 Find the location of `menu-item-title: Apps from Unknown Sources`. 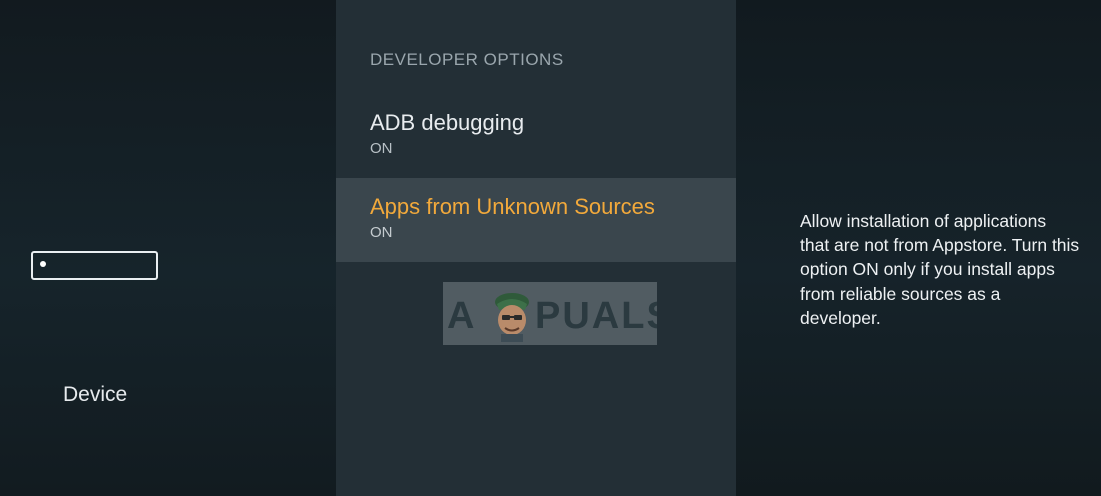

menu-item-title: Apps from Unknown Sources is located at coordinates (512, 206).